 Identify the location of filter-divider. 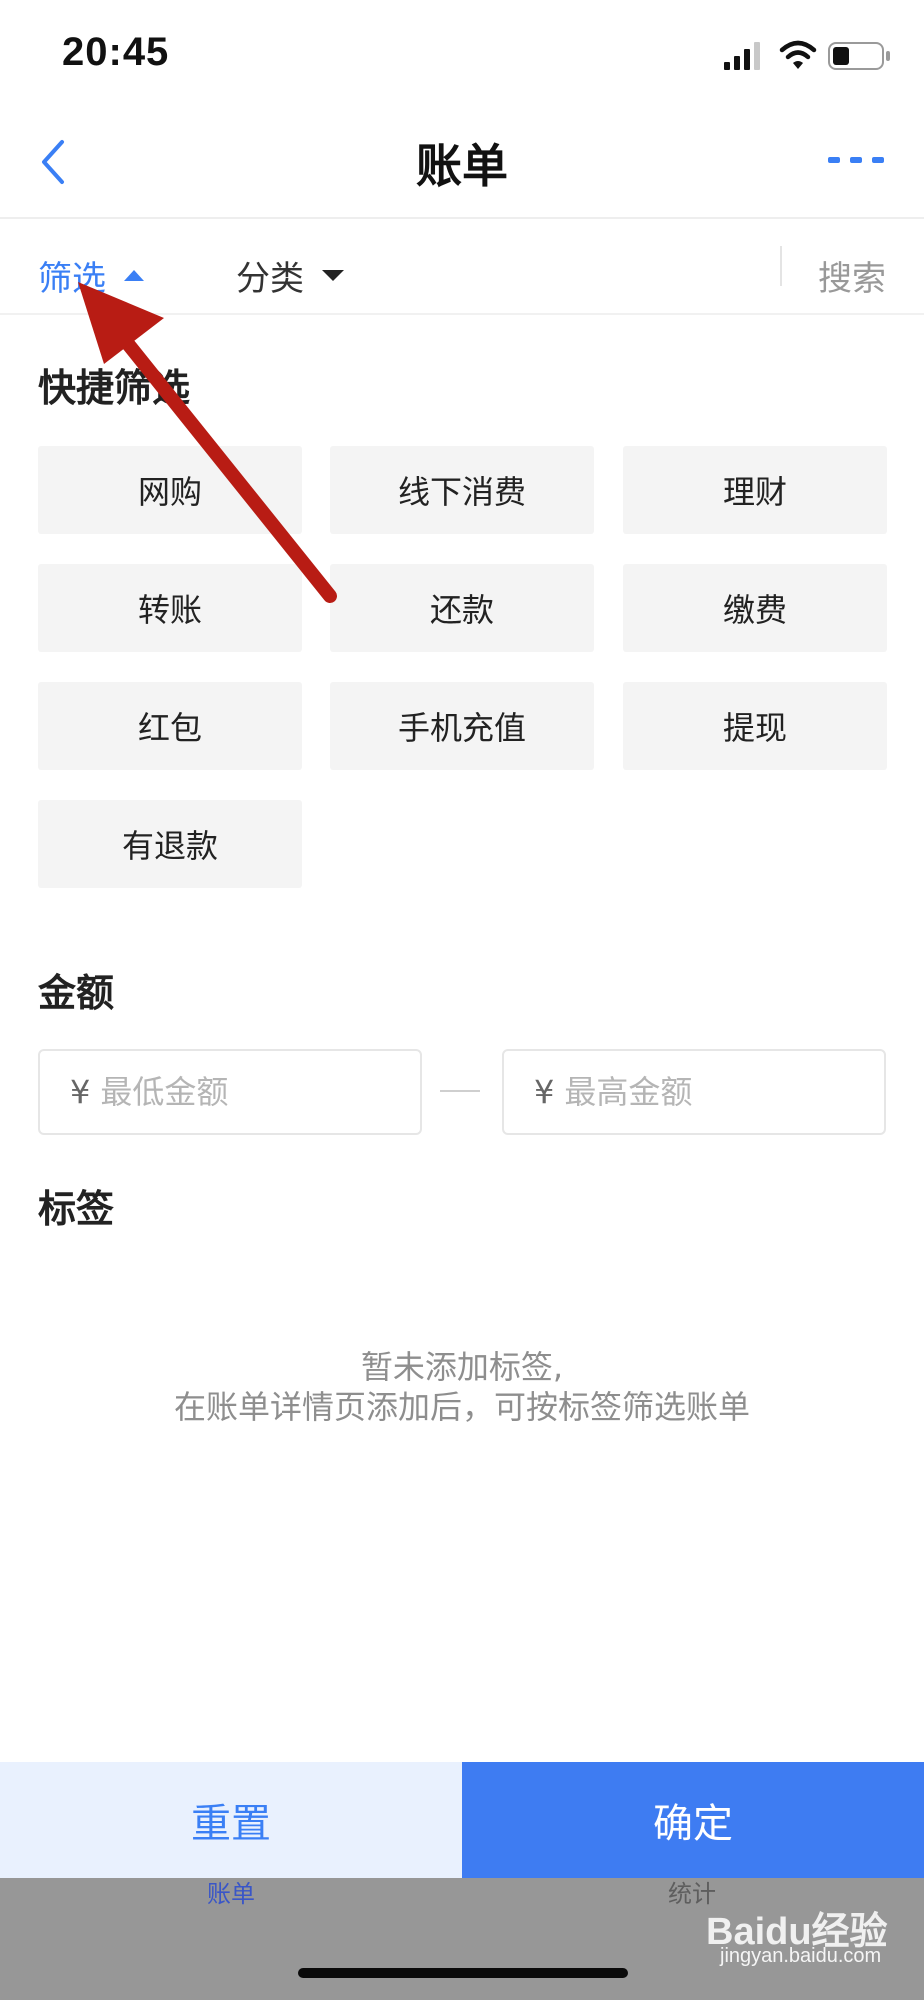
(462, 314).